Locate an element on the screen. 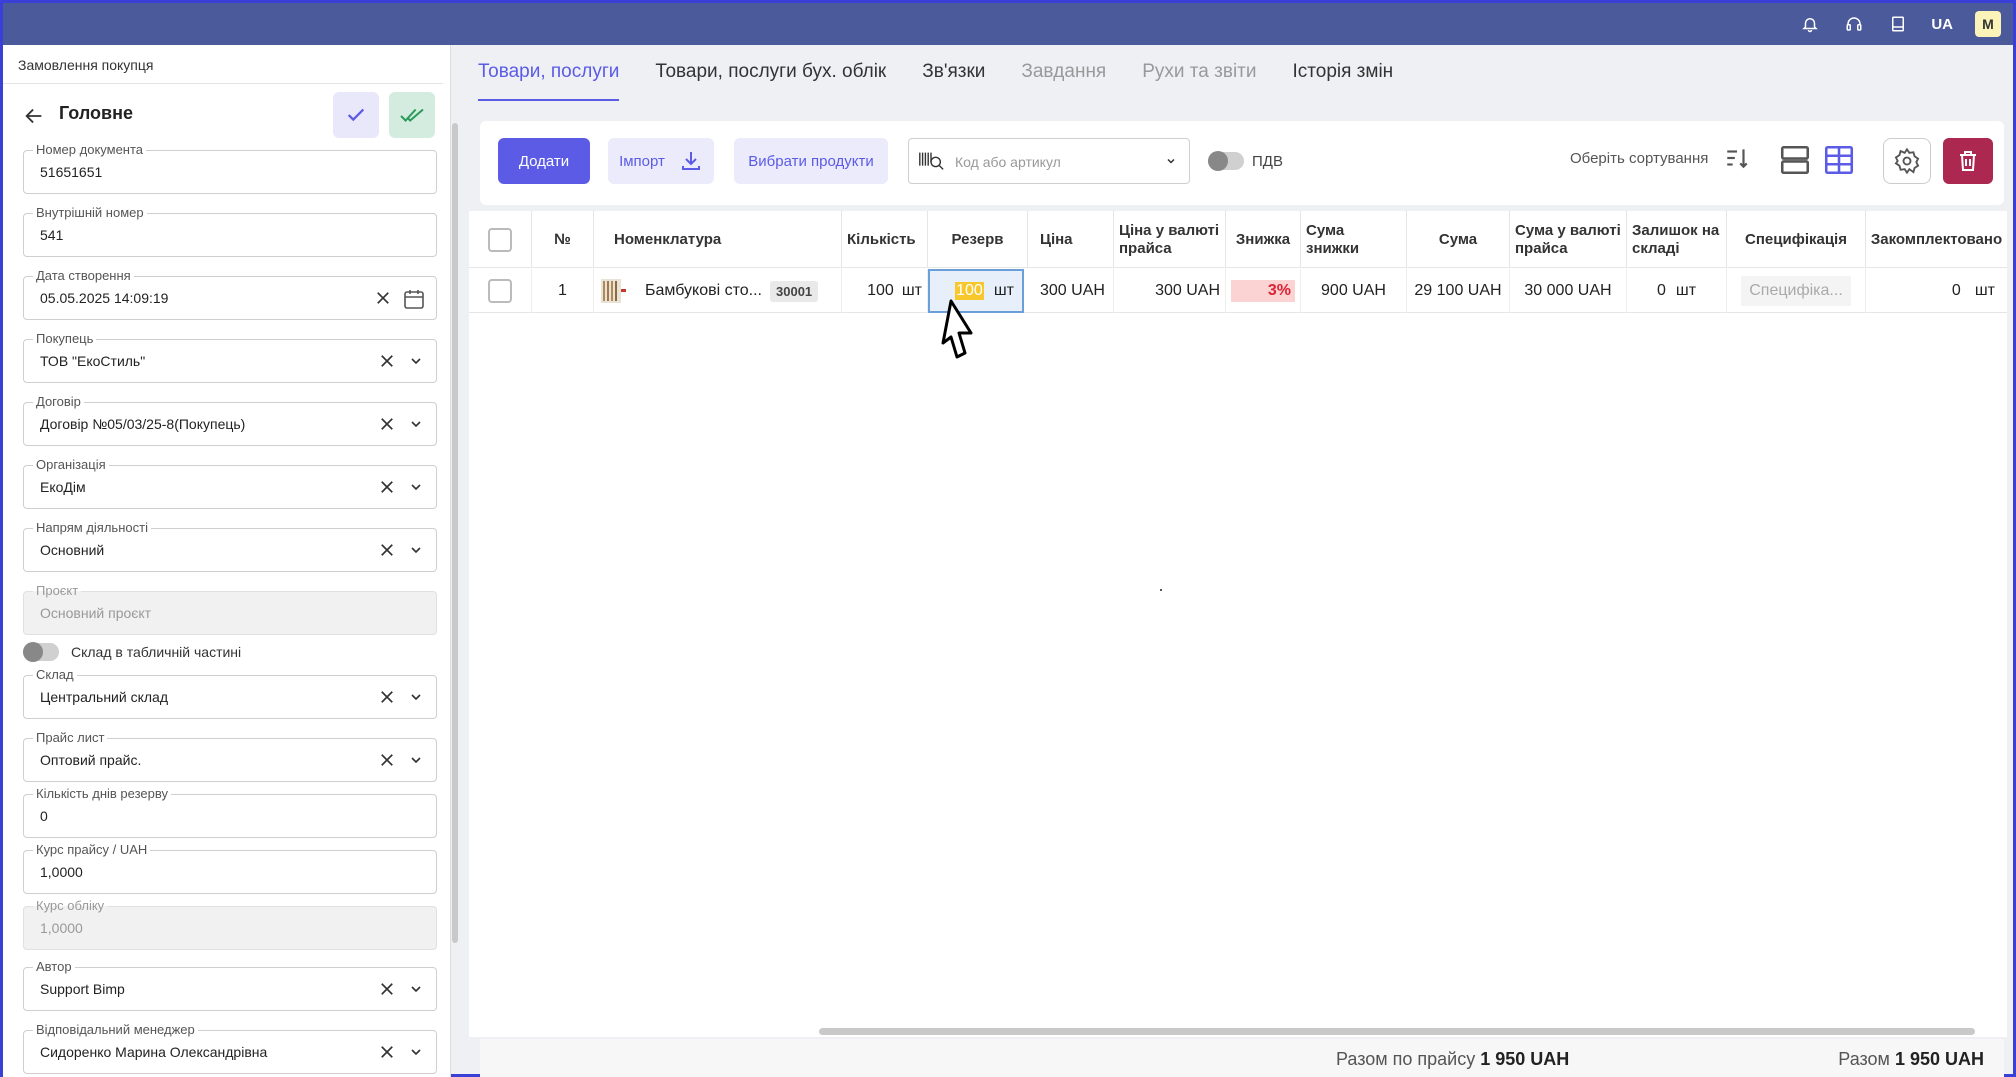 The width and height of the screenshot is (2016, 1077). bell-icon is located at coordinates (1810, 24).